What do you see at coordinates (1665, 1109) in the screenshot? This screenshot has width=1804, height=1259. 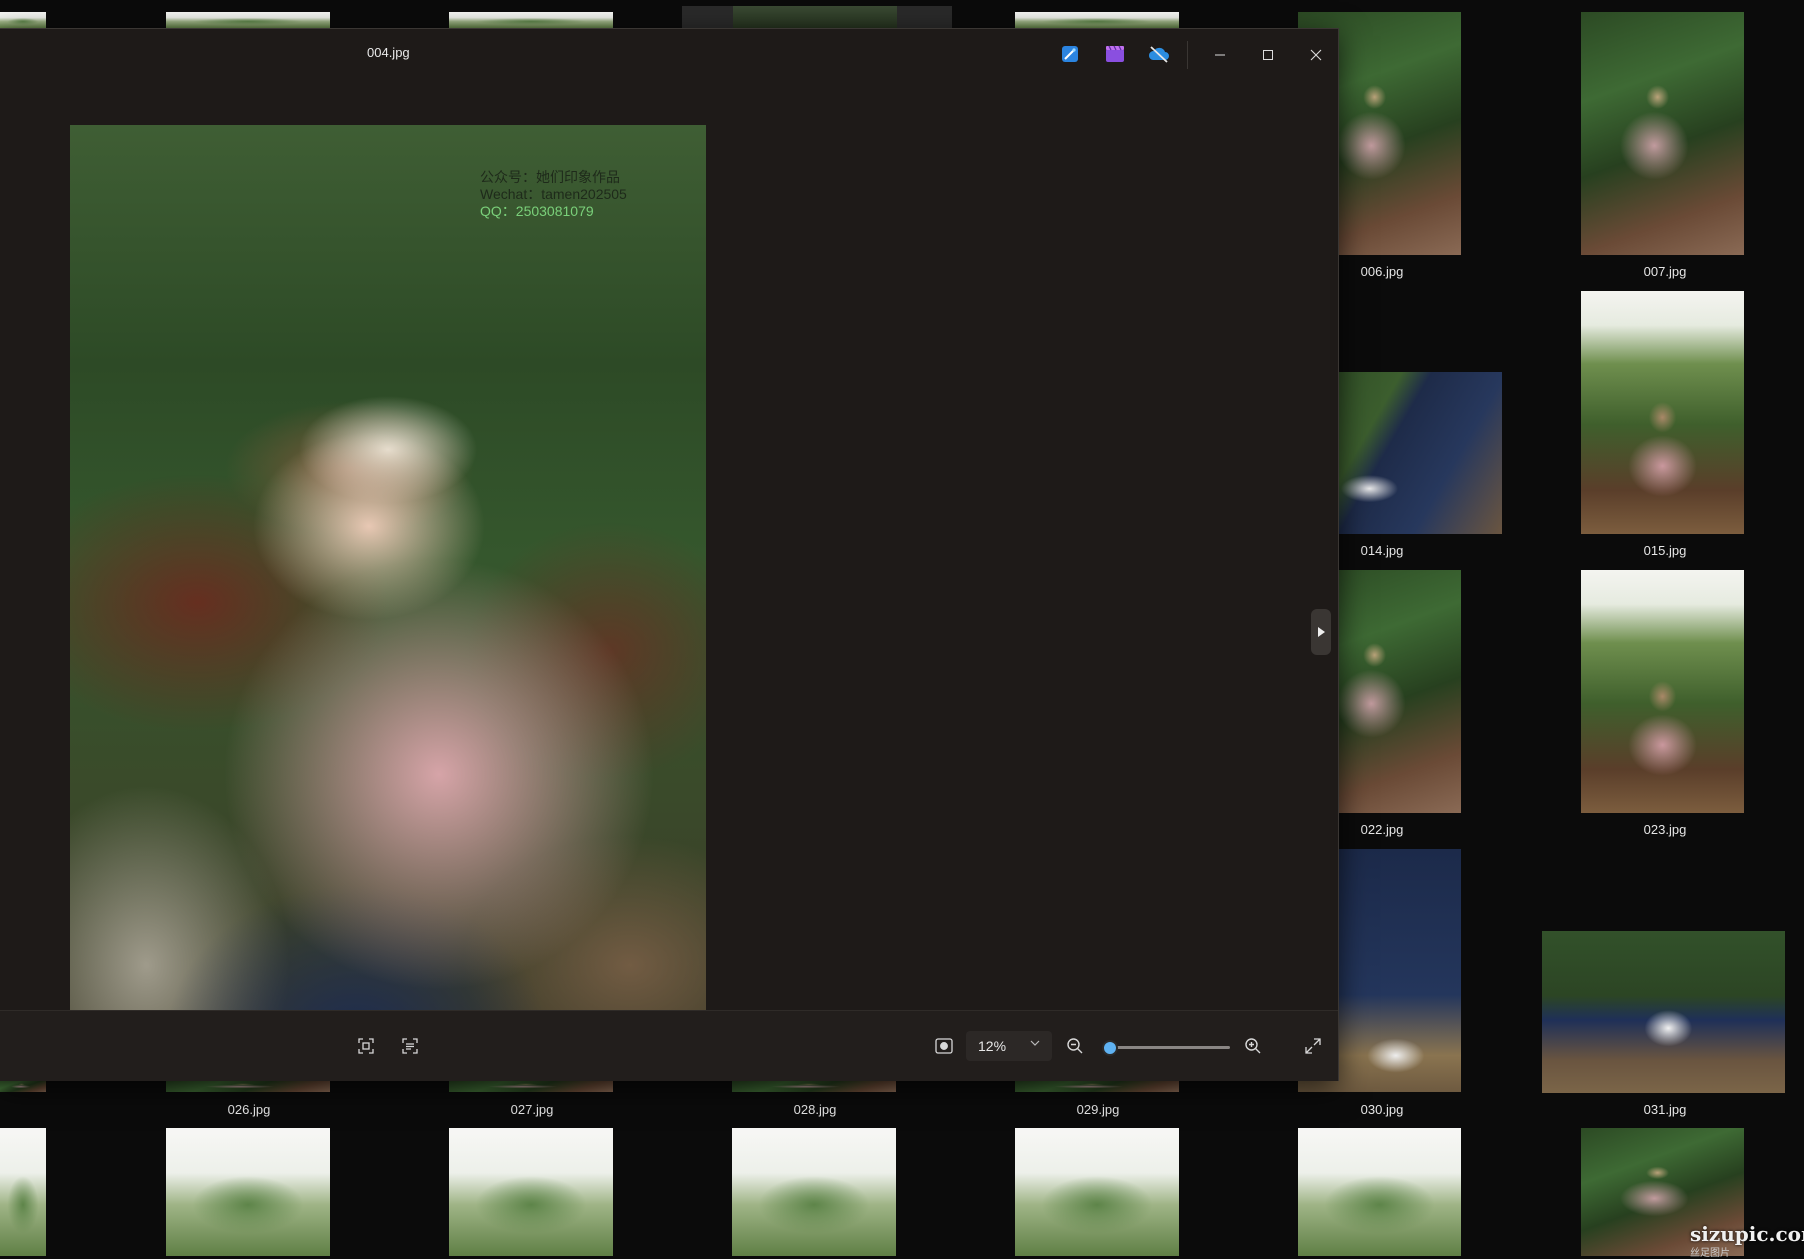 I see `thumbnail-label: 031.jpg` at bounding box center [1665, 1109].